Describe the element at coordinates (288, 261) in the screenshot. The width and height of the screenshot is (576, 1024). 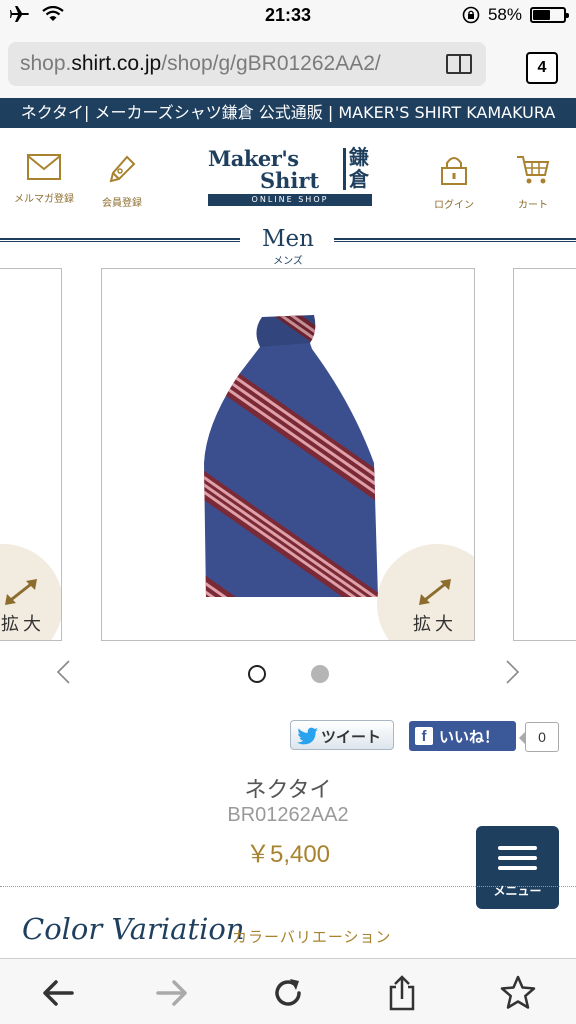
I see `section-subtitle: メンズ` at that location.